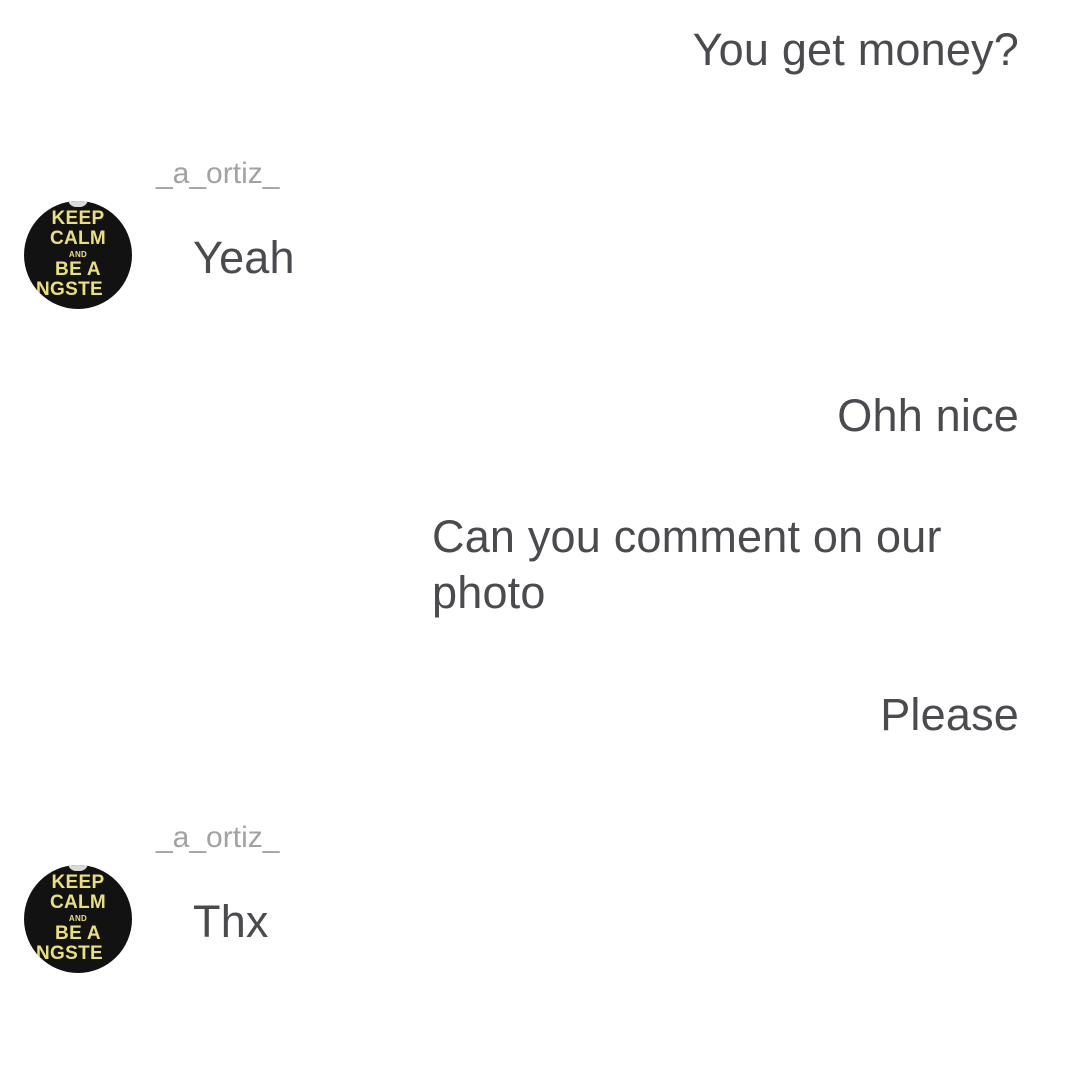 The image size is (1080, 1080). Describe the element at coordinates (231, 922) in the screenshot. I see `received-message: Thx` at that location.